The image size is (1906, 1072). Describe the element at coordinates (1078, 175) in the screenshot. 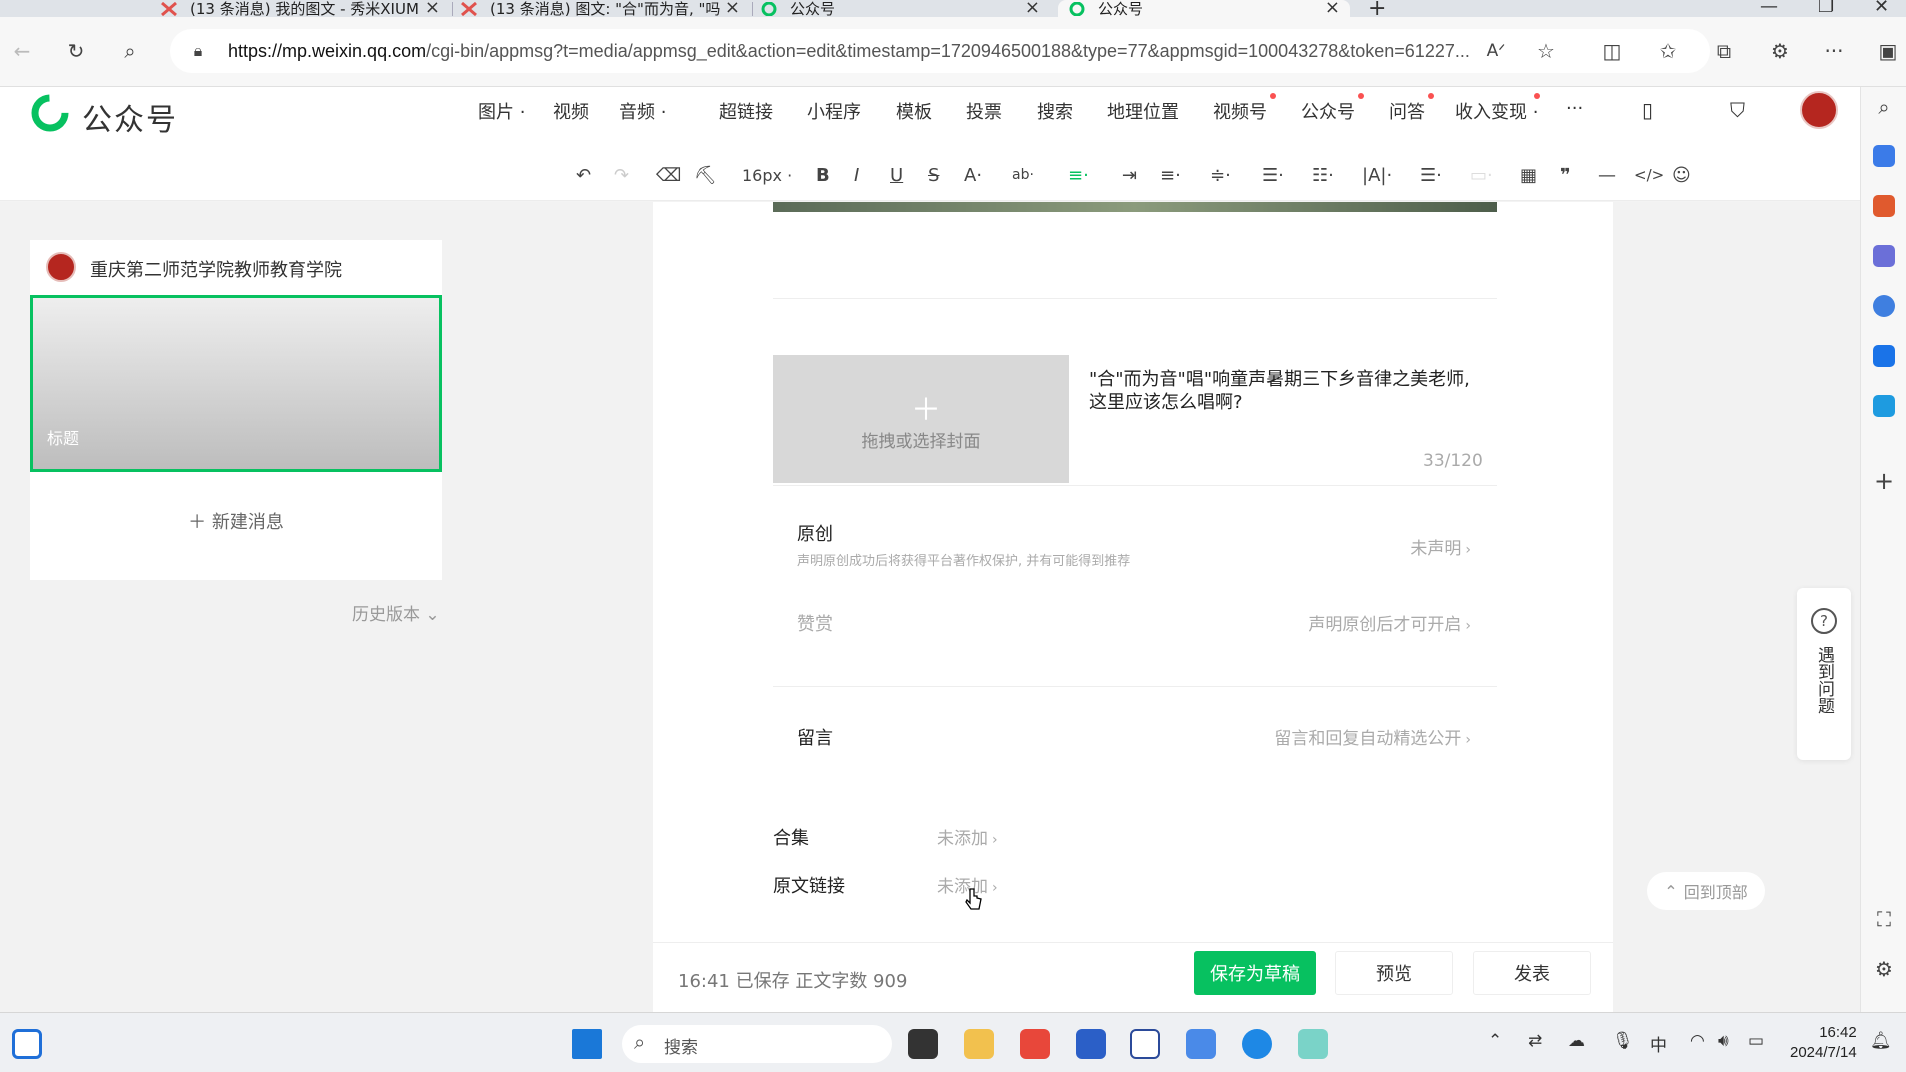

I see `align-left-icon: ≡·` at that location.